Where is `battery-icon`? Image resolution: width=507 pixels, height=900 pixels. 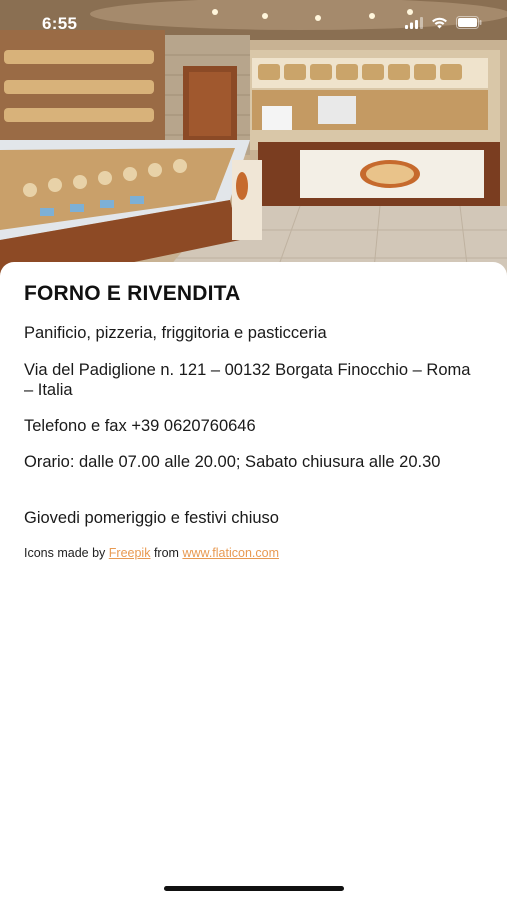
battery-icon is located at coordinates (469, 25).